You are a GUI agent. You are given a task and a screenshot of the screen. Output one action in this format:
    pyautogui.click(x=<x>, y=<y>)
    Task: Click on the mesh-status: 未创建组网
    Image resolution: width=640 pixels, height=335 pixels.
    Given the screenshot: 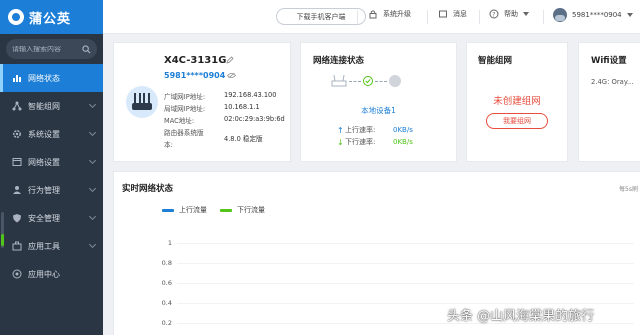 What is the action you would take?
    pyautogui.click(x=517, y=101)
    